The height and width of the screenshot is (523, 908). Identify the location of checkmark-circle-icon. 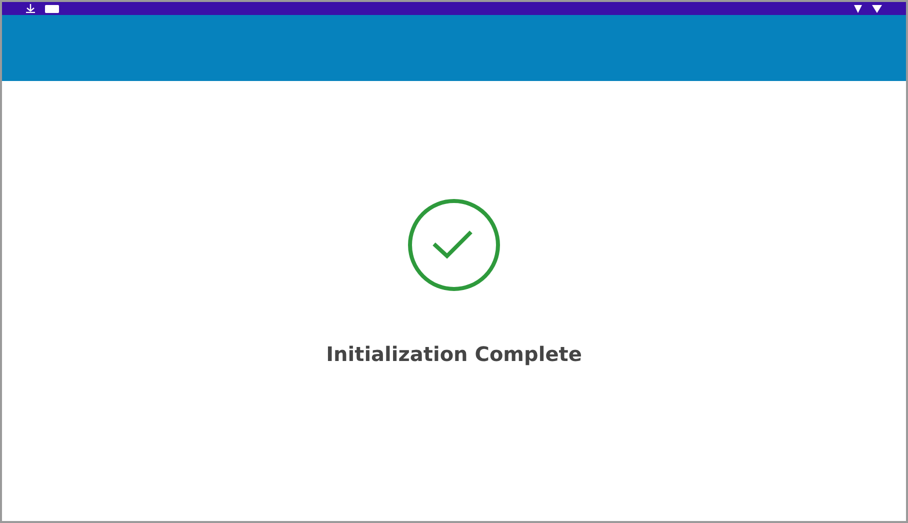
(454, 245).